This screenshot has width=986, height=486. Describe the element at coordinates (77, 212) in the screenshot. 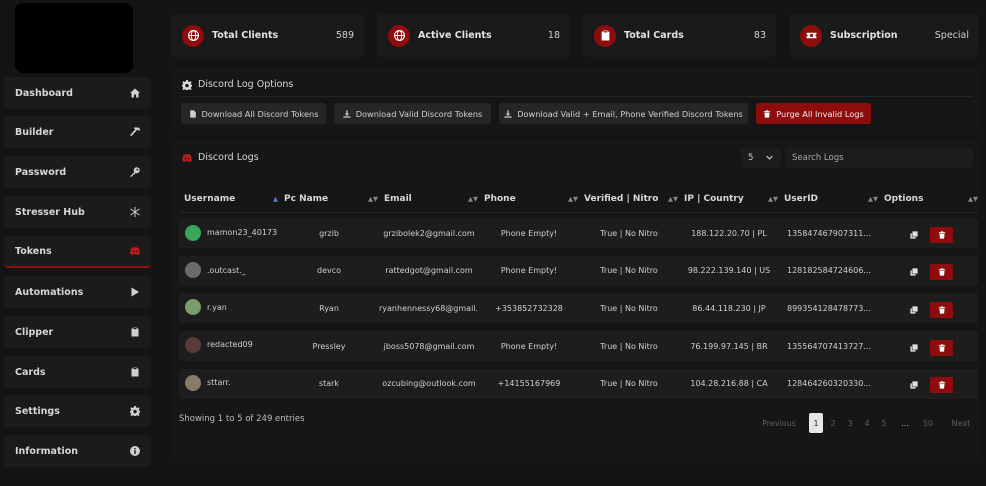

I see `sidebar-item-stresser-hub: Stresser Hub` at that location.